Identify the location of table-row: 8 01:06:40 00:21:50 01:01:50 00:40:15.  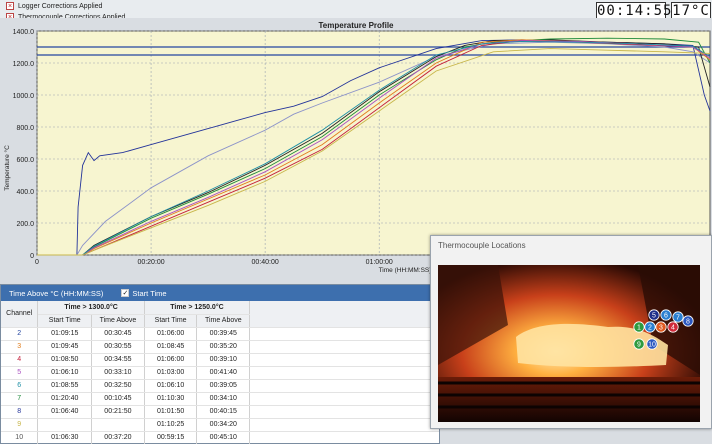
(220, 412).